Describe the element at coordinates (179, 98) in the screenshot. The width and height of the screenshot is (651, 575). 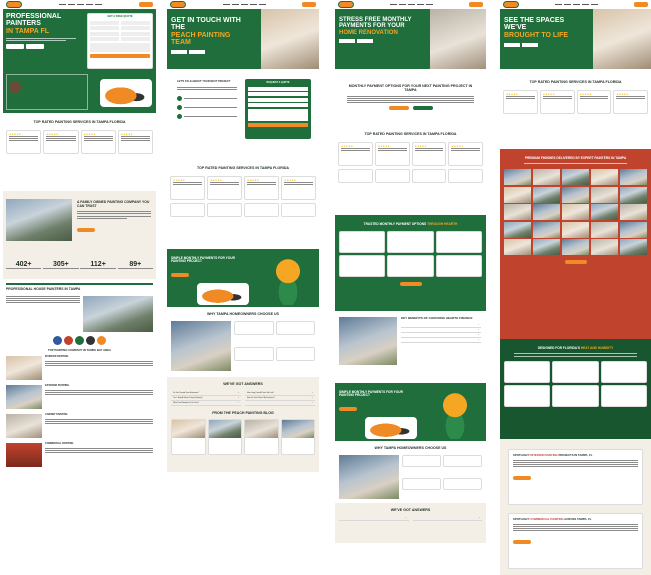
I see `phone-icon` at that location.